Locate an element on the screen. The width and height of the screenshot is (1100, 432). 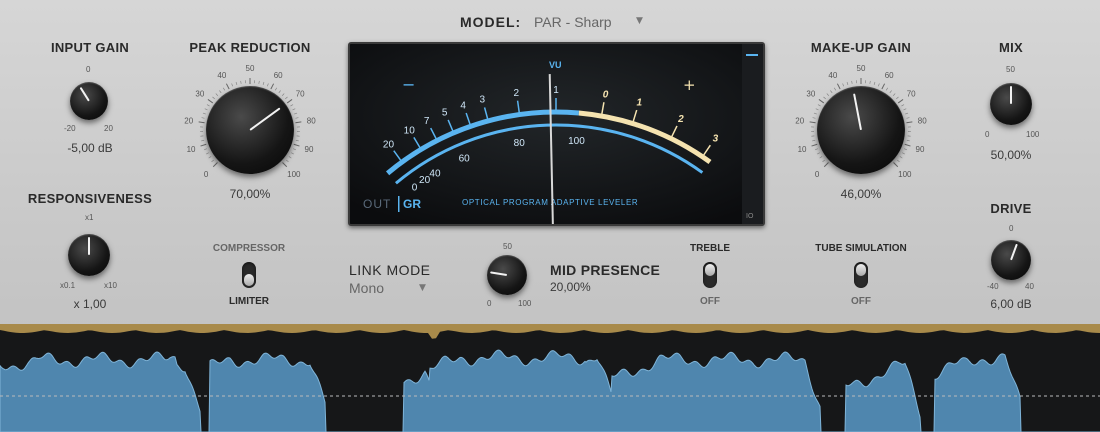
peak-reduction-tick-label: 30 is located at coordinates (199, 94).